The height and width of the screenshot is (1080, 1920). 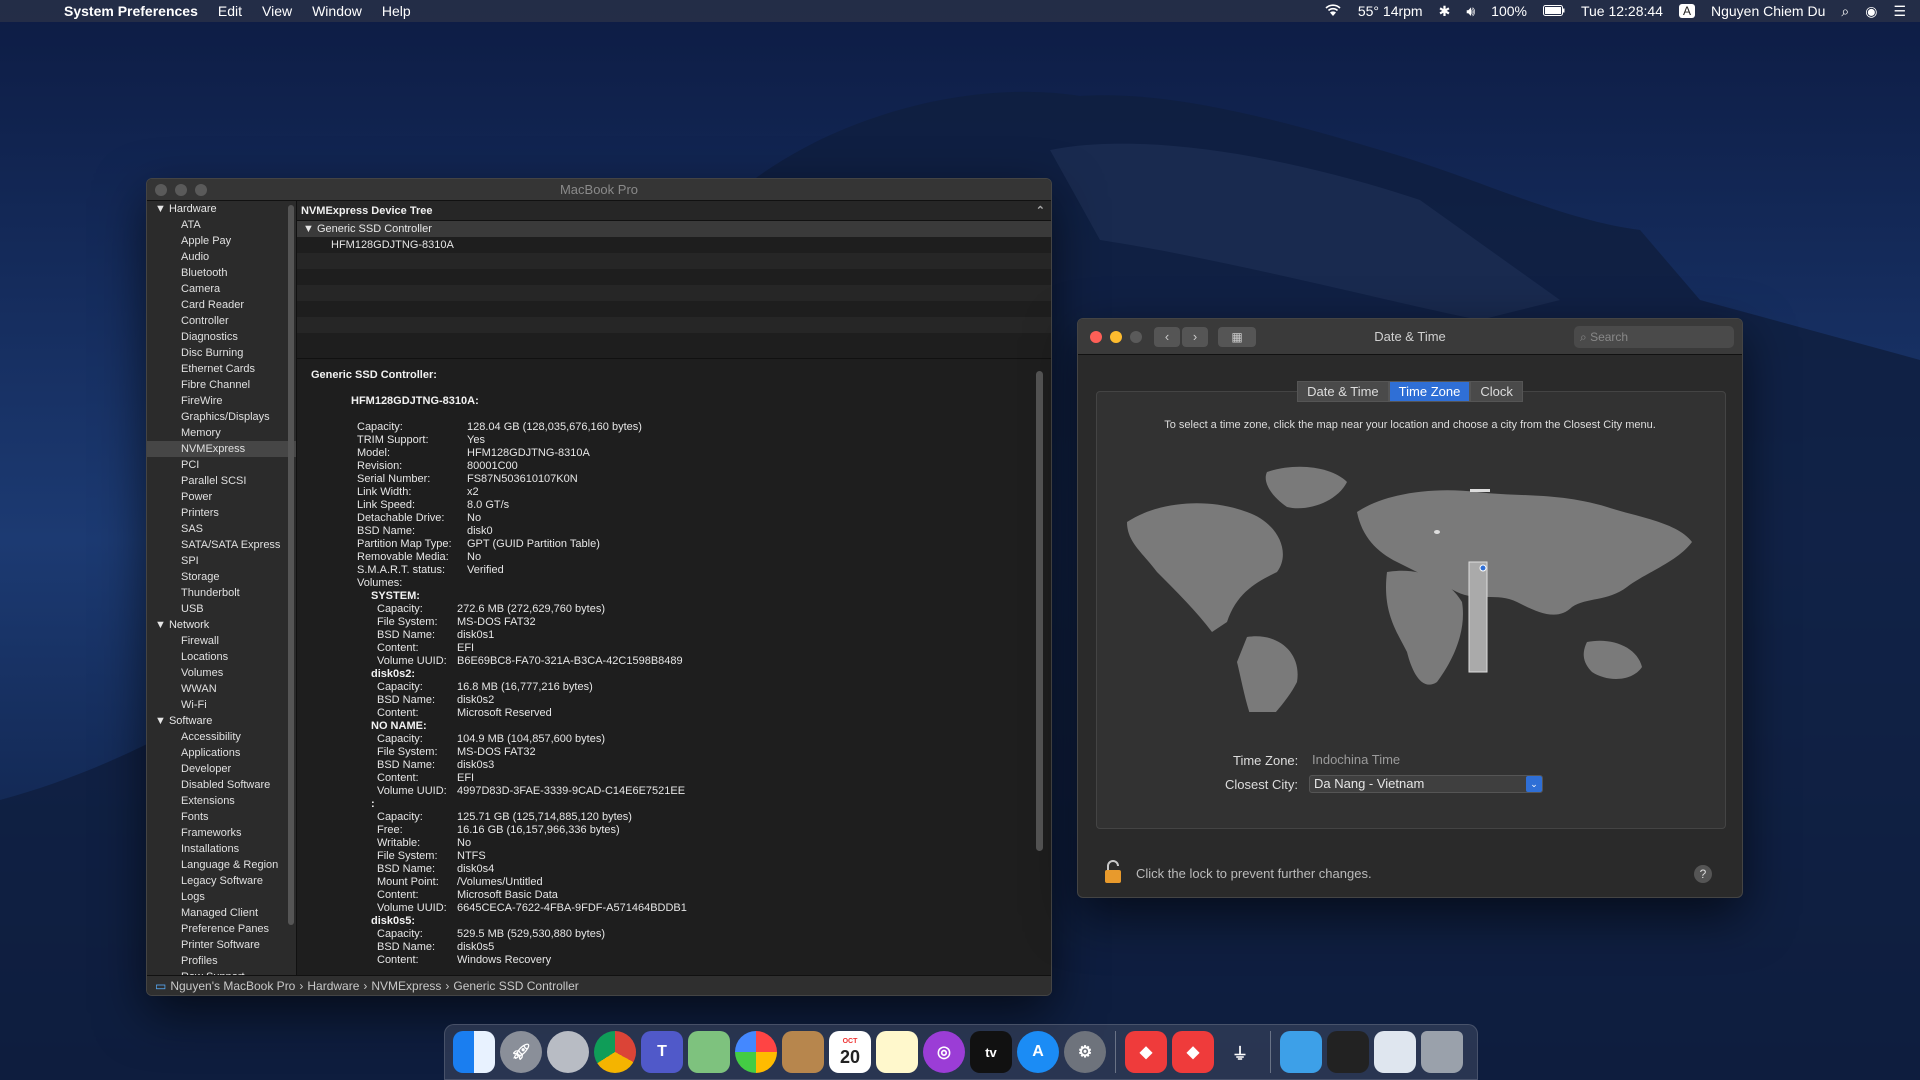 I want to click on podcasts-icon: ◎, so click(x=944, y=1052).